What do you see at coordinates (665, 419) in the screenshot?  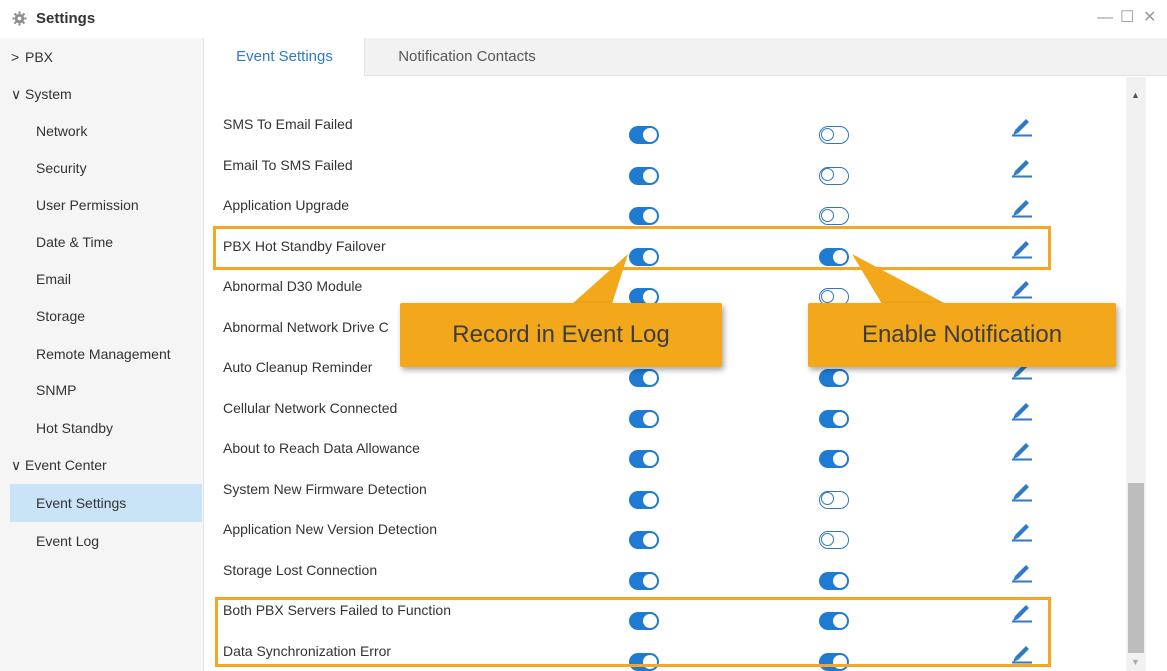 I see `event-row: Cellular Network Connected` at bounding box center [665, 419].